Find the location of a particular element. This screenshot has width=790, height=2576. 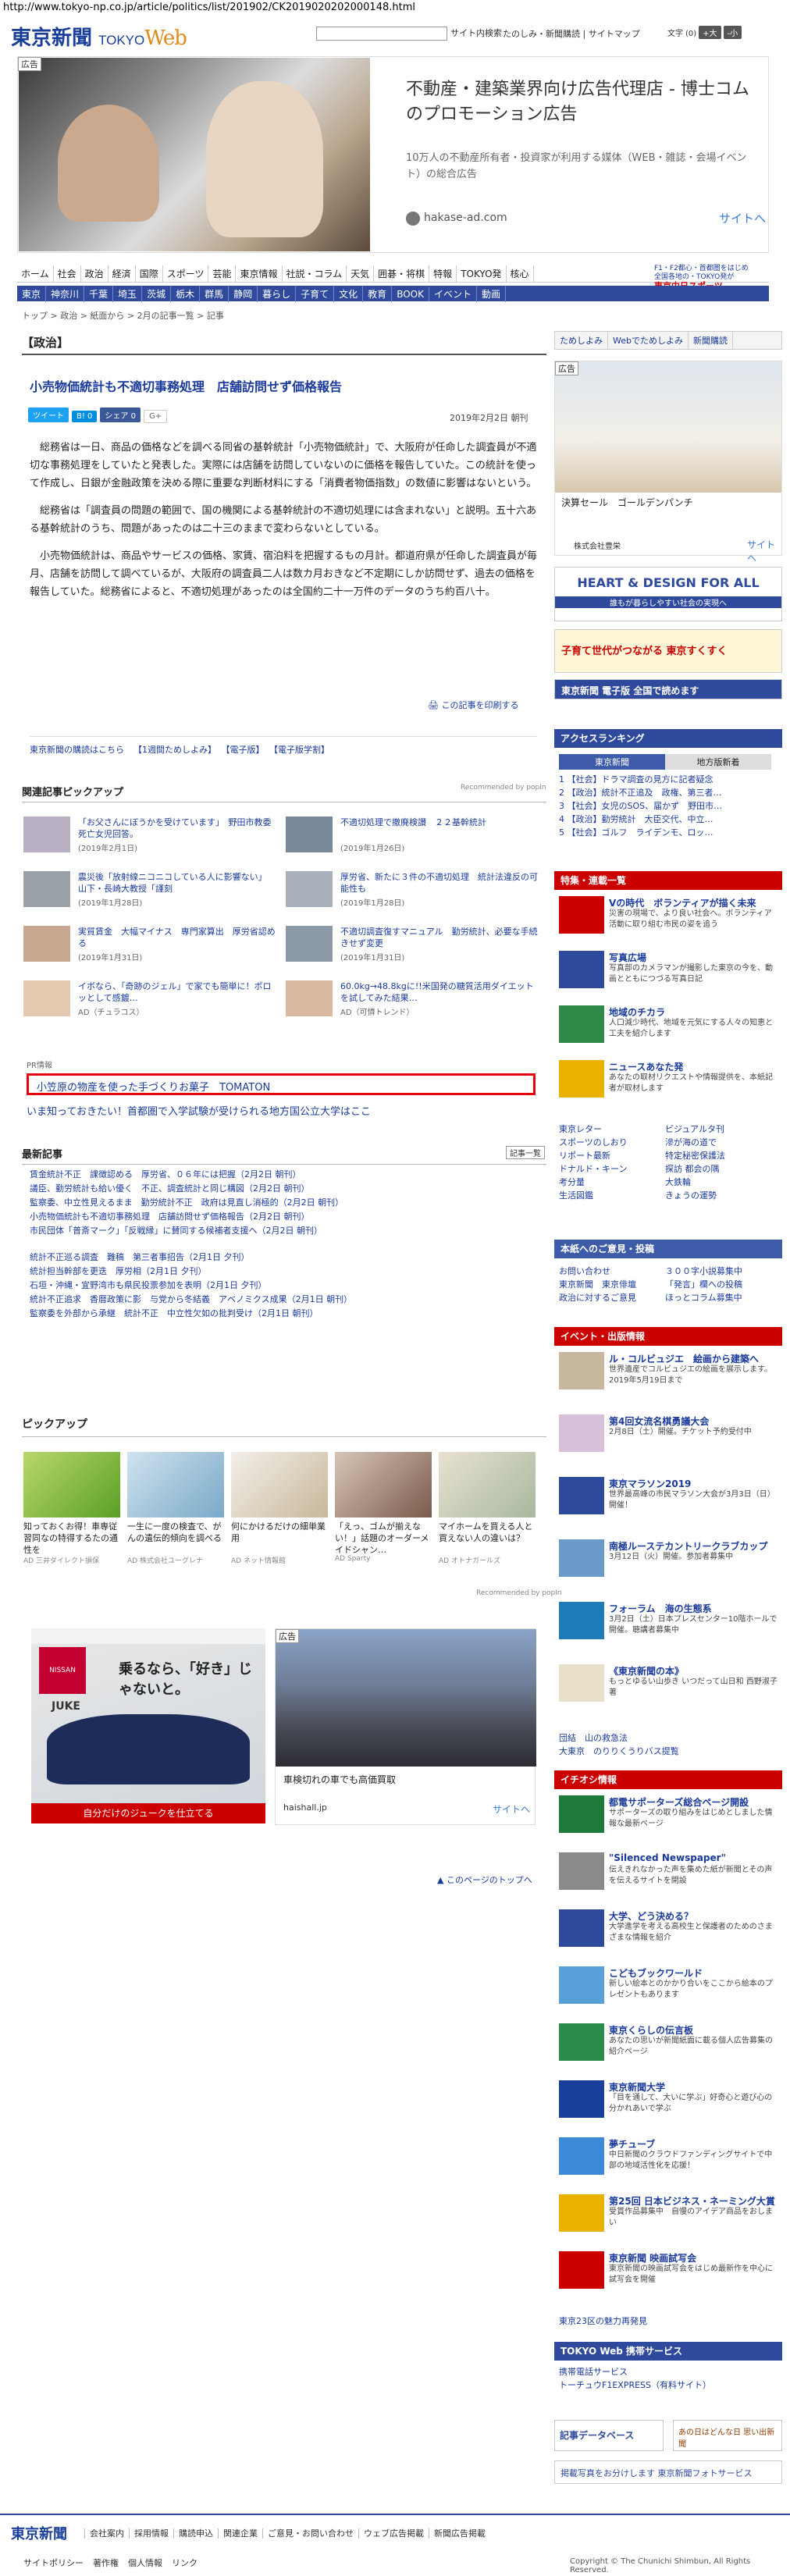

pickup-title: マイホームを買える人と買えない人の違いは？ is located at coordinates (488, 1538).